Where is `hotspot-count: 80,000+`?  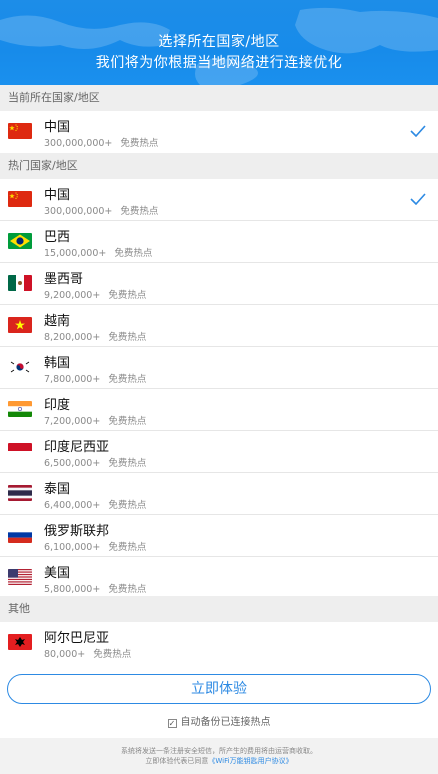
hotspot-count: 80,000+ is located at coordinates (65, 654).